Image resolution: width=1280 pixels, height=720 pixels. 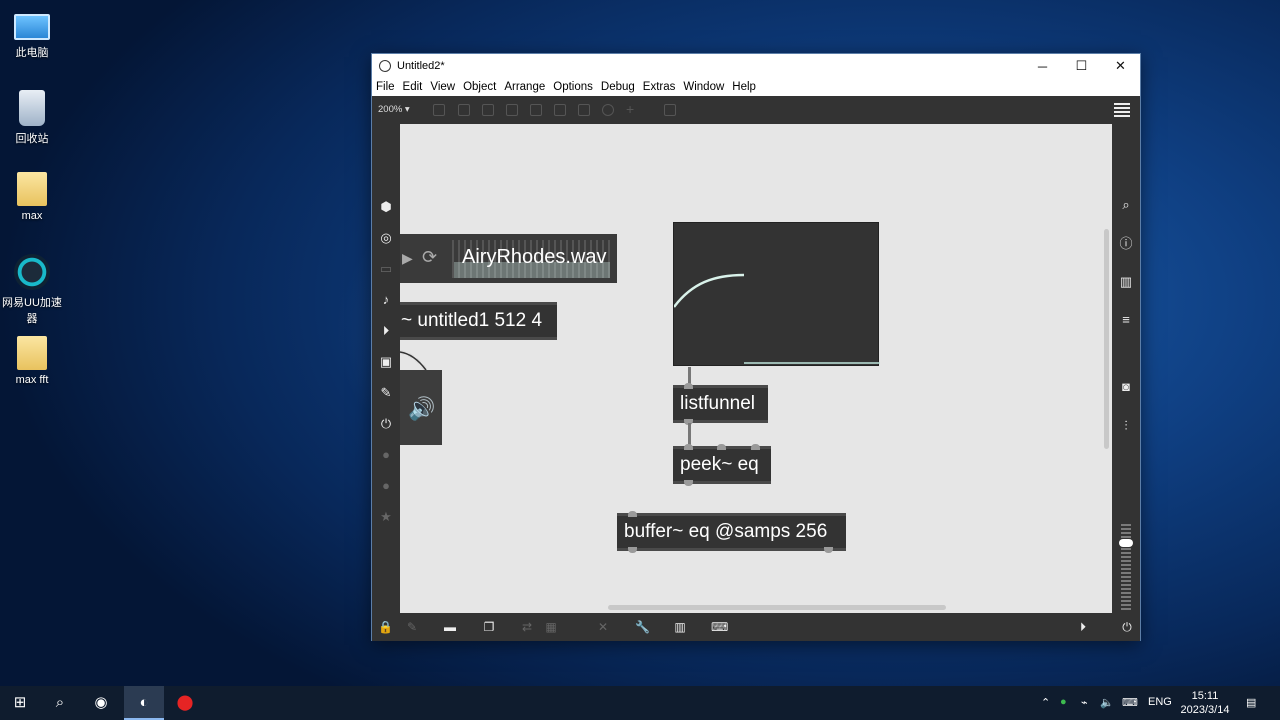 I want to click on menu-file: File, so click(x=385, y=87).